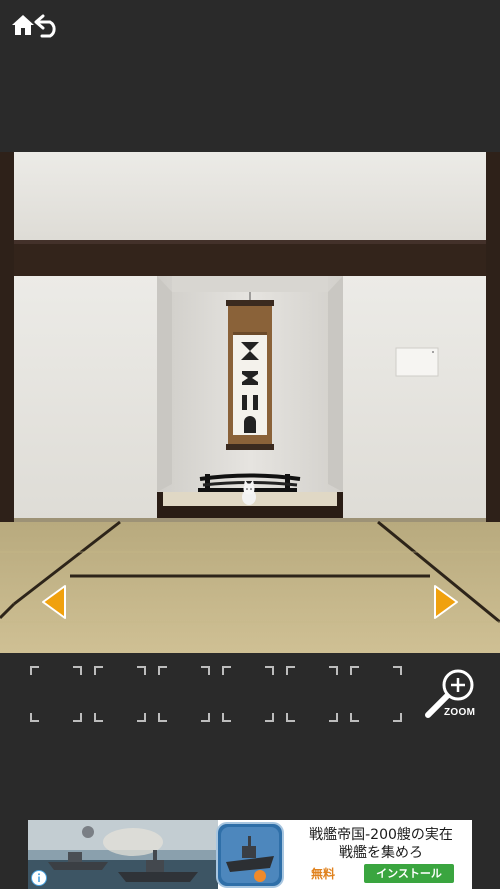  Describe the element at coordinates (460, 712) in the screenshot. I see `zoom-label: ZOOM` at that location.